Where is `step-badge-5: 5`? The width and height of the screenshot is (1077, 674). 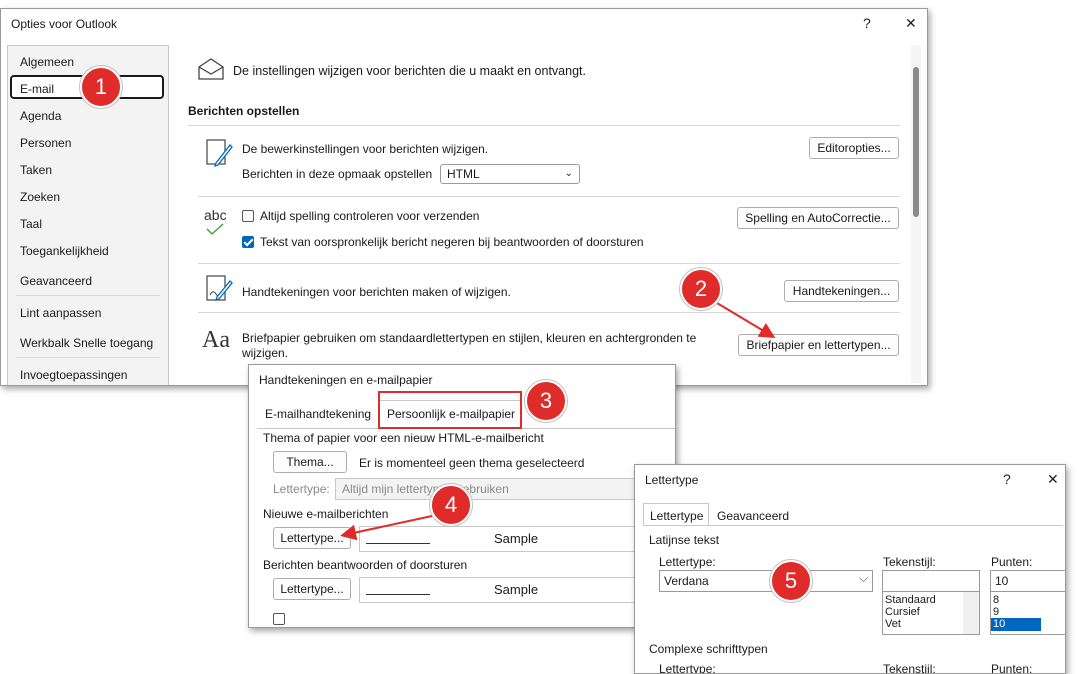 step-badge-5: 5 is located at coordinates (791, 581).